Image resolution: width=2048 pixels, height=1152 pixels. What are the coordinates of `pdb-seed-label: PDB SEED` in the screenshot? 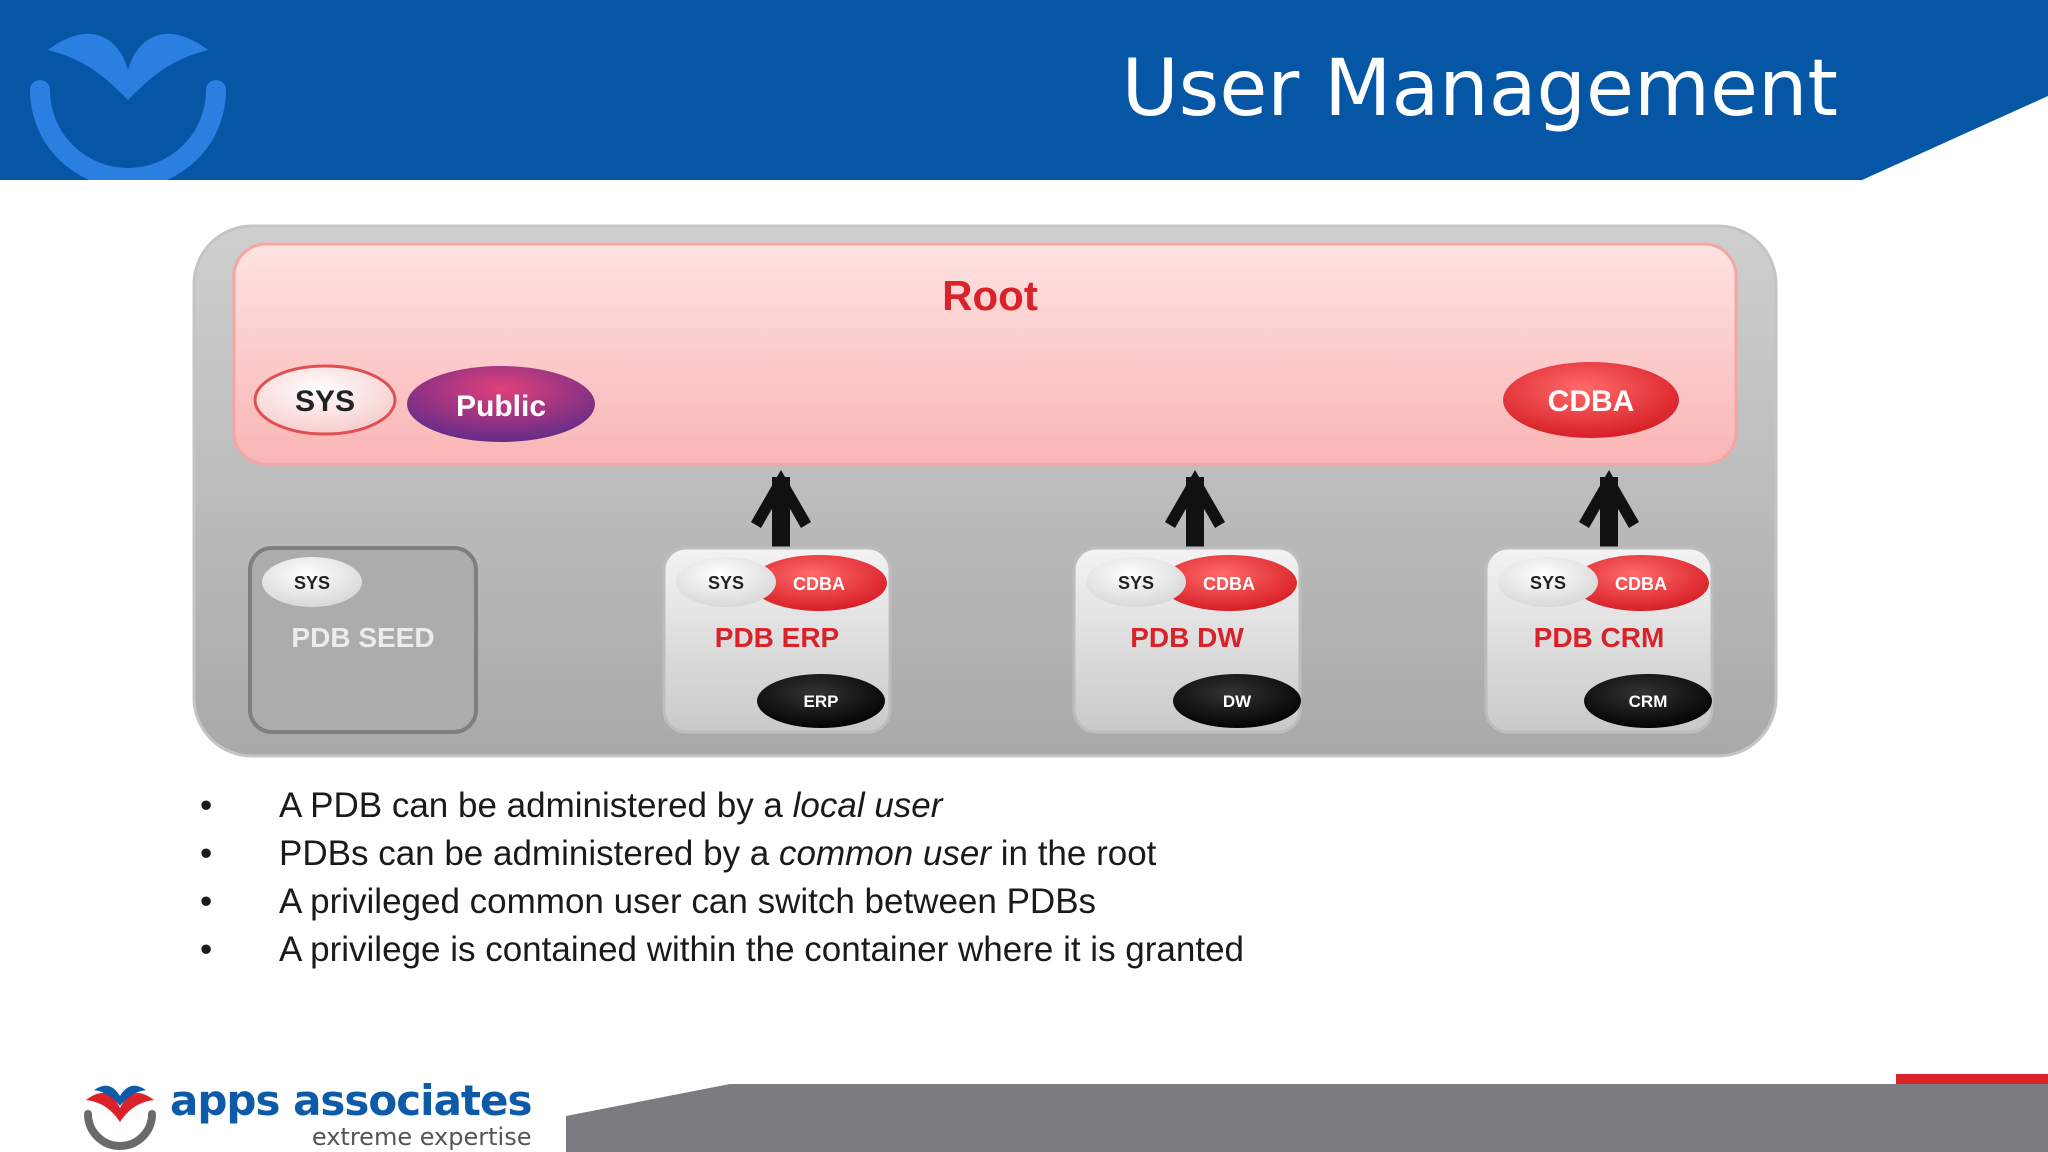 It's located at (362, 637).